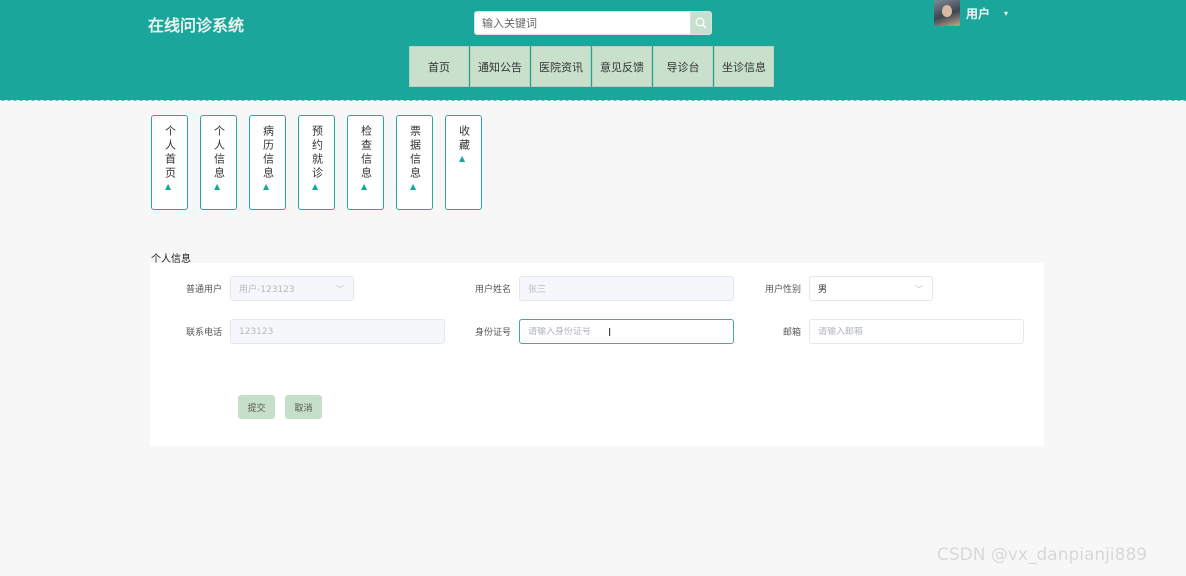 The image size is (1186, 576). Describe the element at coordinates (268, 153) in the screenshot. I see `card-label: 病历信息` at that location.